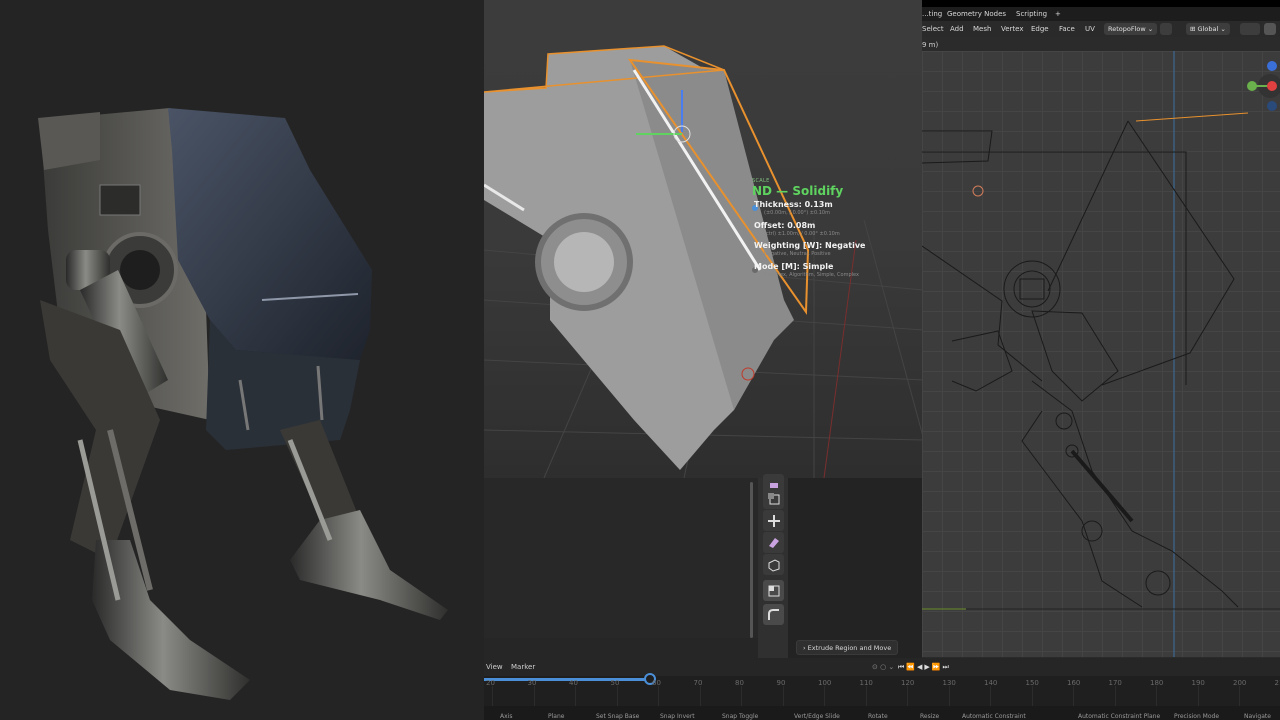 The height and width of the screenshot is (720, 1280). I want to click on status-hint: Plane, so click(556, 716).